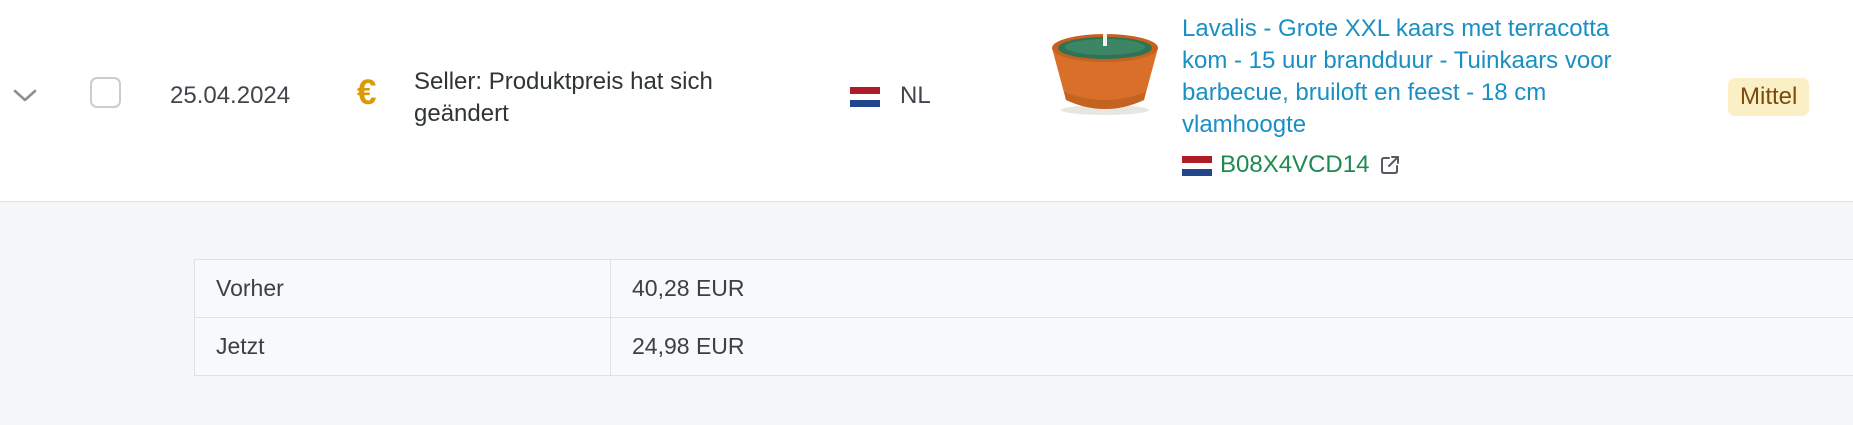 The height and width of the screenshot is (425, 1853). I want to click on row-date: 25.04.2024, so click(230, 95).